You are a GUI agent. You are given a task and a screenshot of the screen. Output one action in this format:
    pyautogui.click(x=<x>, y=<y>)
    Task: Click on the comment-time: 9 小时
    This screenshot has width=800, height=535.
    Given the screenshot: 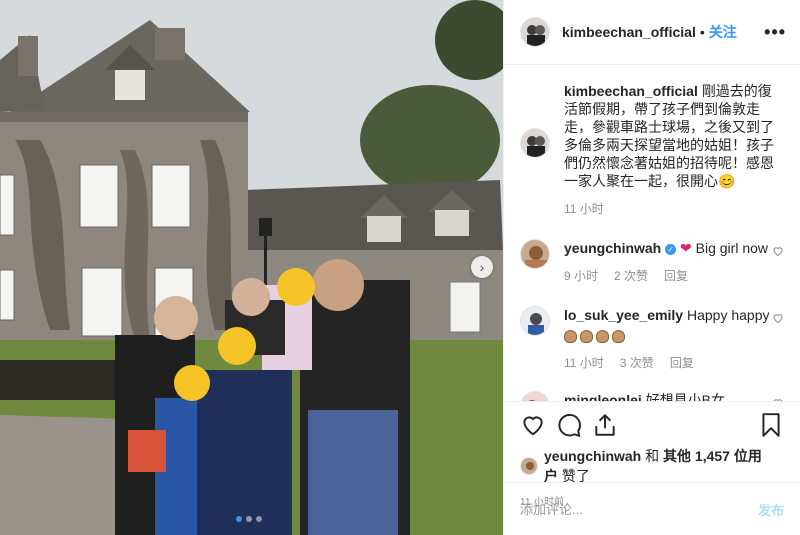 What is the action you would take?
    pyautogui.click(x=581, y=276)
    